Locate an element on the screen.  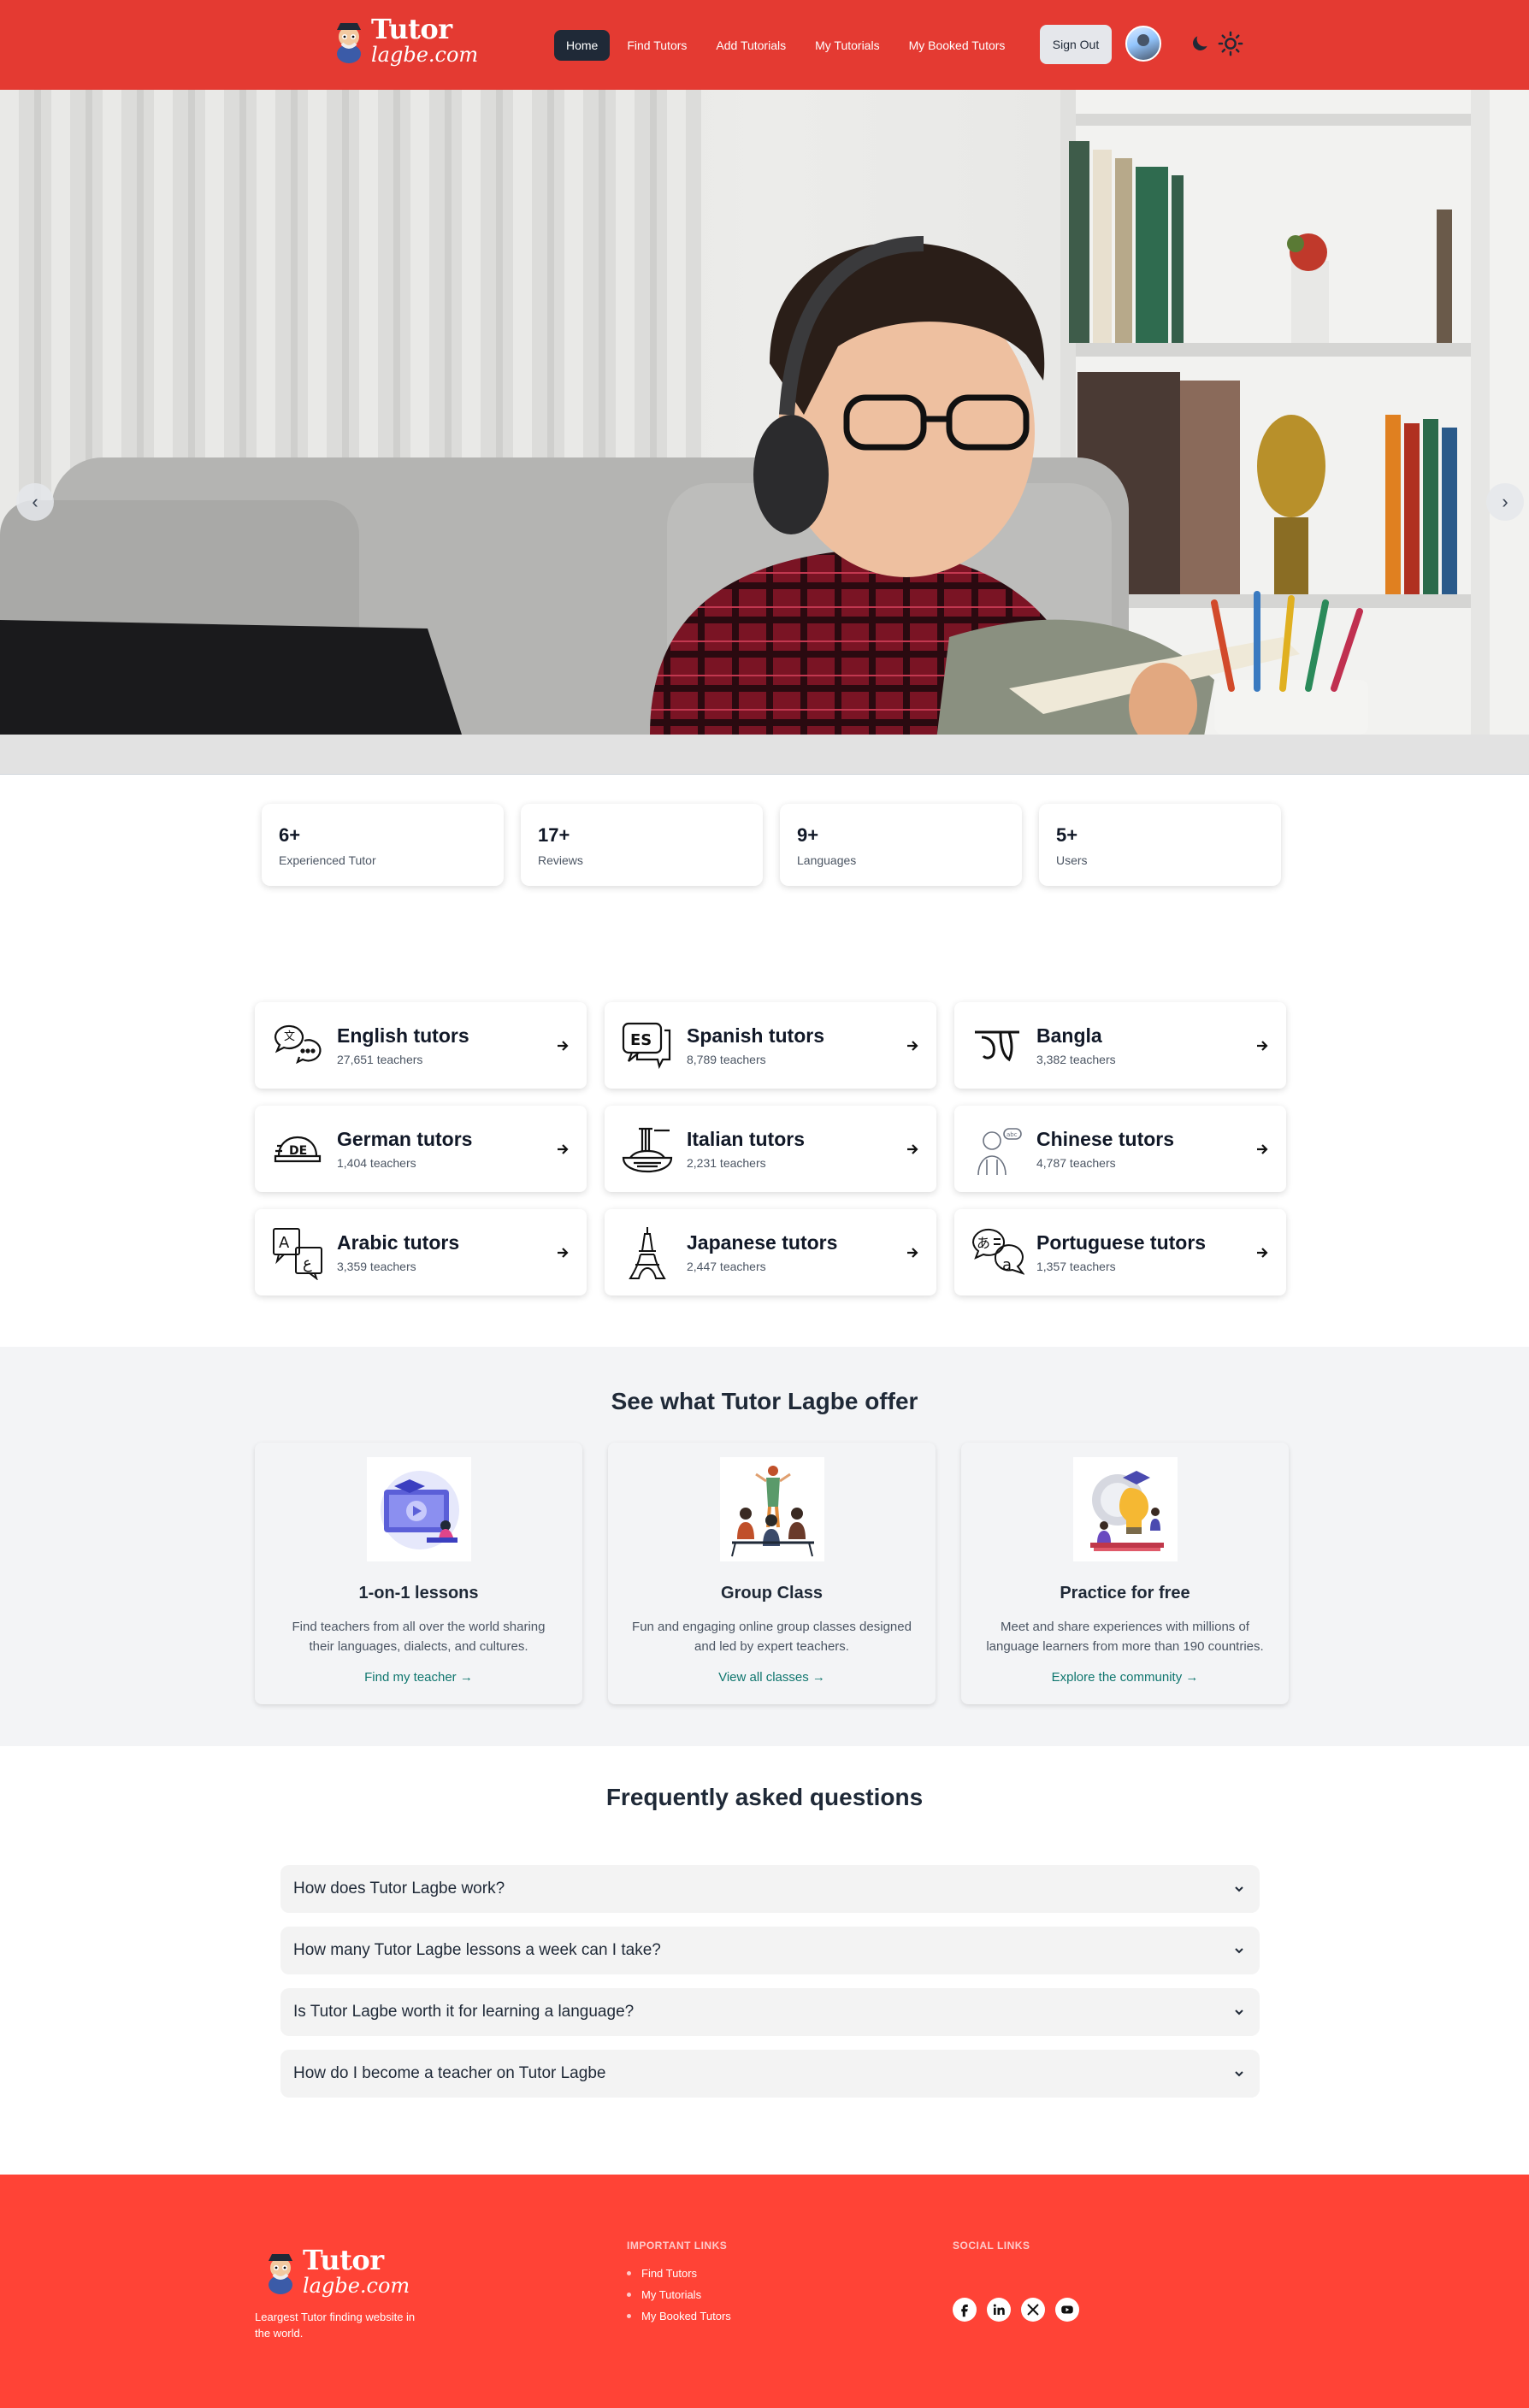
language-name: Bangla is located at coordinates (1069, 1035).